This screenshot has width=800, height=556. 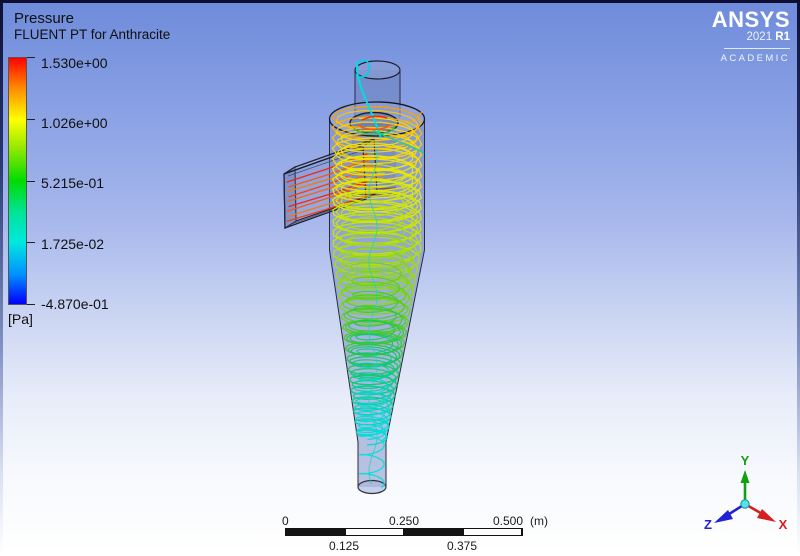 I want to click on colorbar-label-max: 1.530e+00, so click(x=74, y=63).